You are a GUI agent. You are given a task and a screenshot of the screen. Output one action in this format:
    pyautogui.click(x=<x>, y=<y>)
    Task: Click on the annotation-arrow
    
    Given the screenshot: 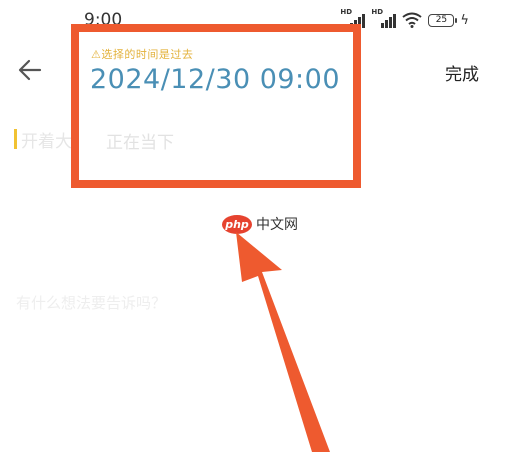 What is the action you would take?
    pyautogui.click(x=283, y=342)
    